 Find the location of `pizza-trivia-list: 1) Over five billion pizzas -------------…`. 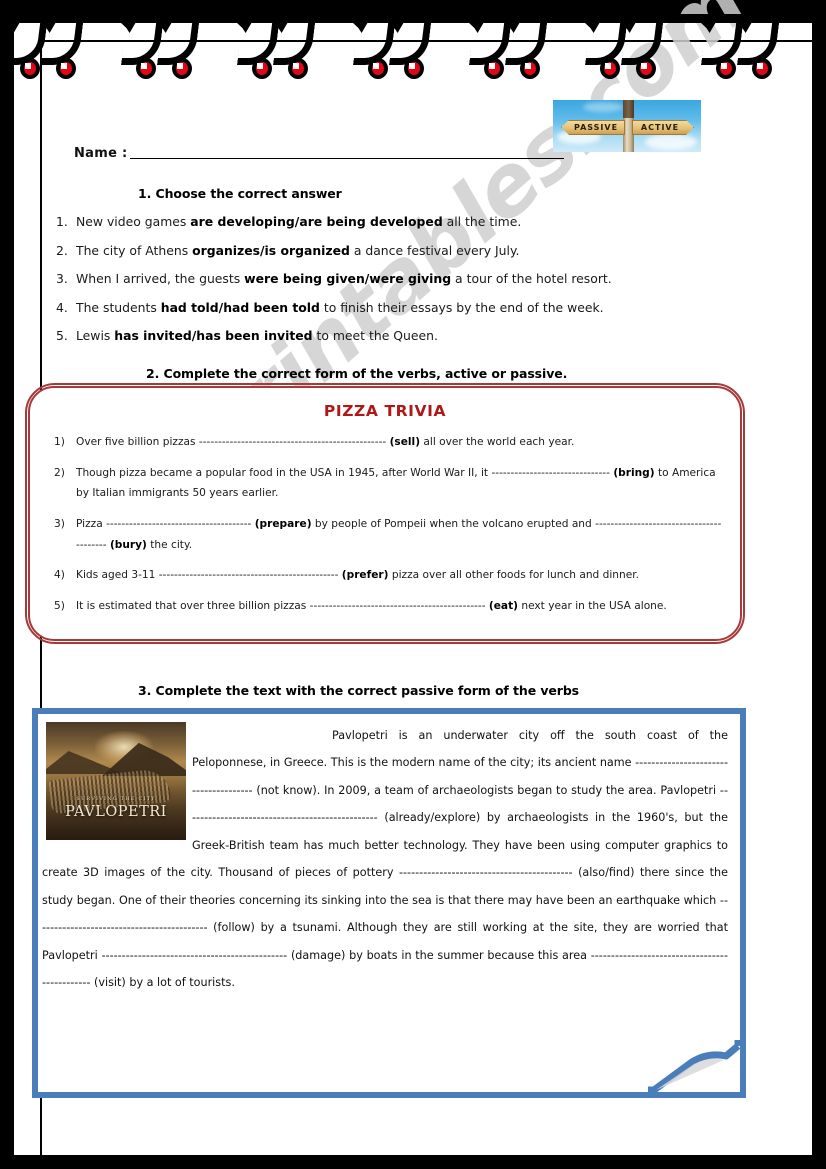

pizza-trivia-list: 1) Over five billion pizzas -------------… is located at coordinates (385, 524).